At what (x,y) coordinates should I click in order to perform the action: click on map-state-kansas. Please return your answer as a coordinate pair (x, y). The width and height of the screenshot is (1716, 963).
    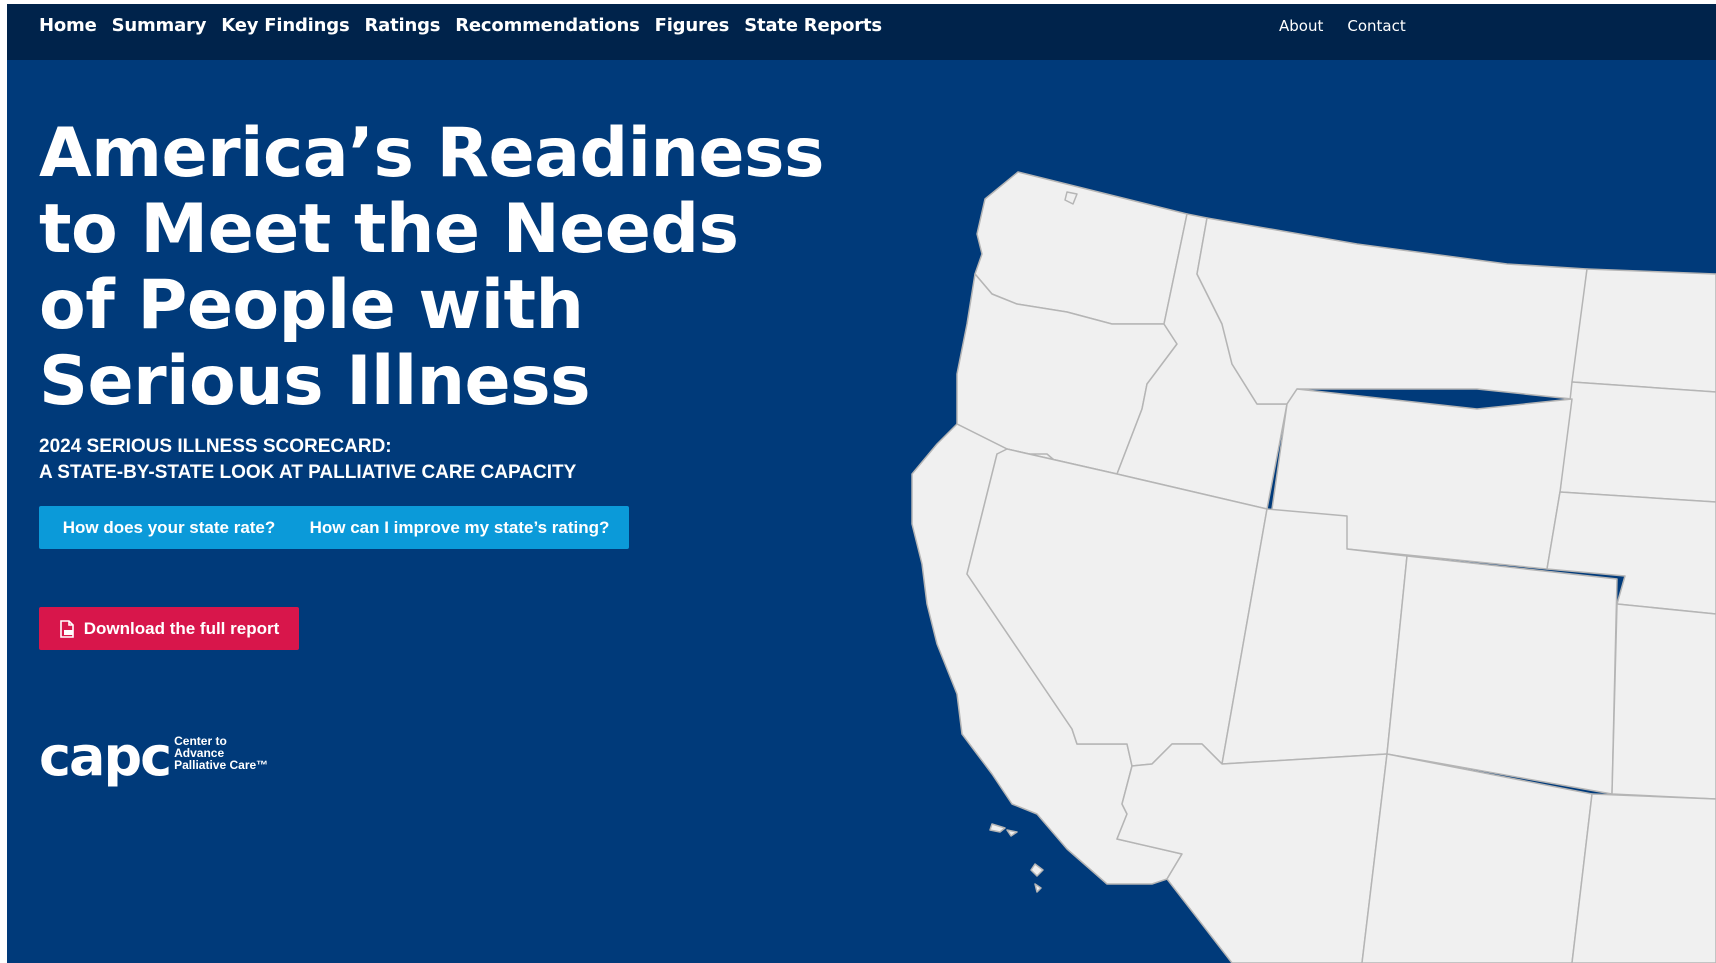
    Looking at the image, I should click on (1663, 701).